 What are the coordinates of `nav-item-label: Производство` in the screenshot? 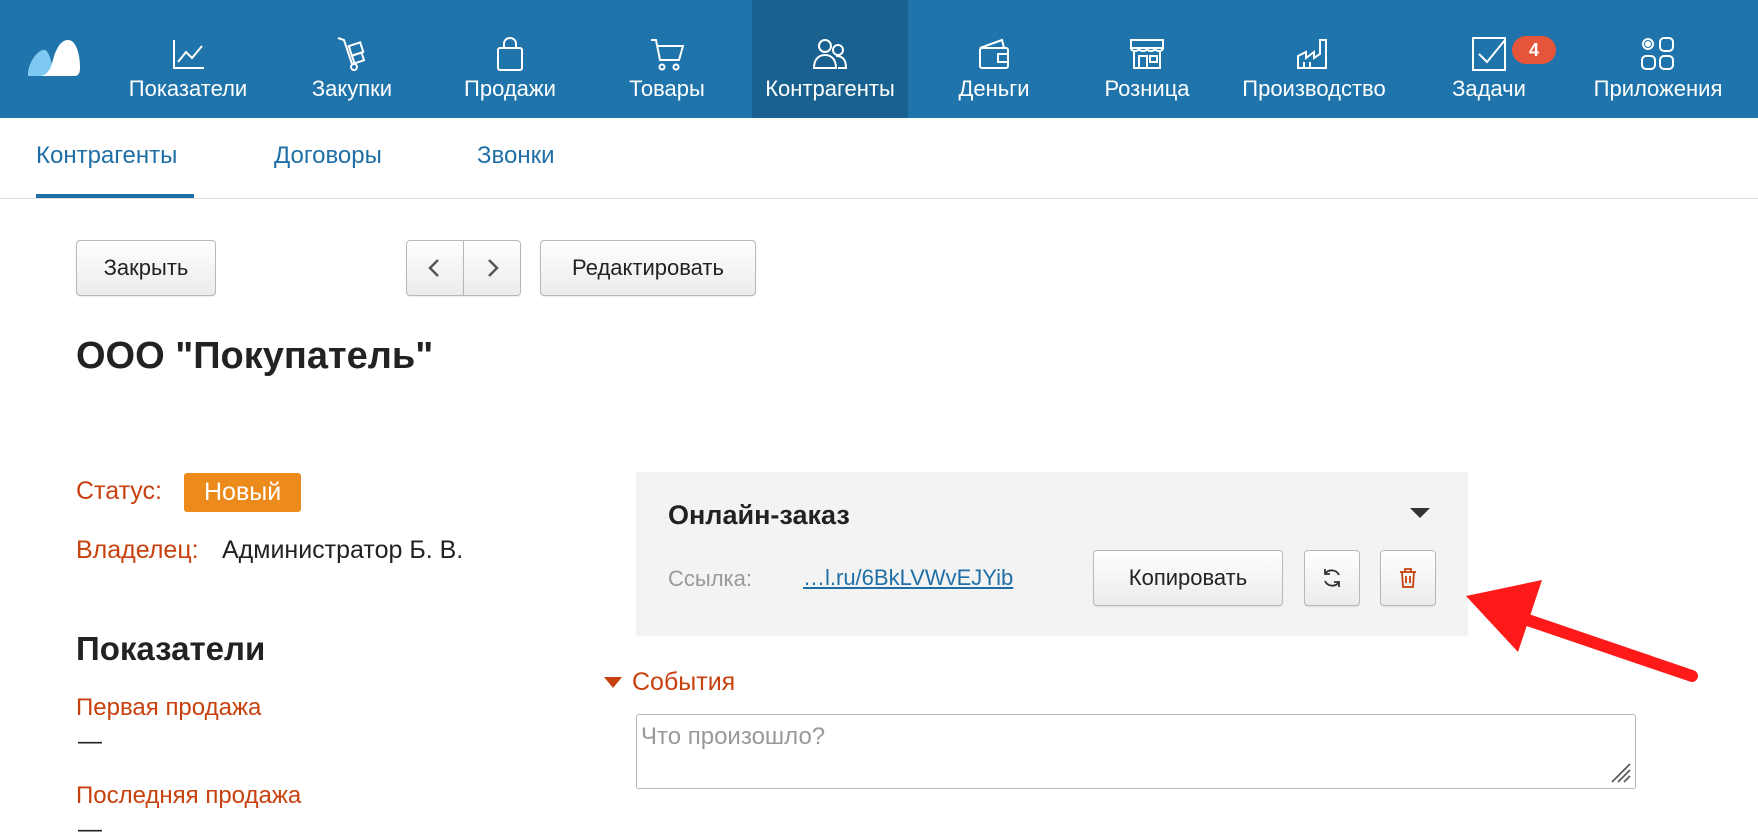 It's located at (1314, 88).